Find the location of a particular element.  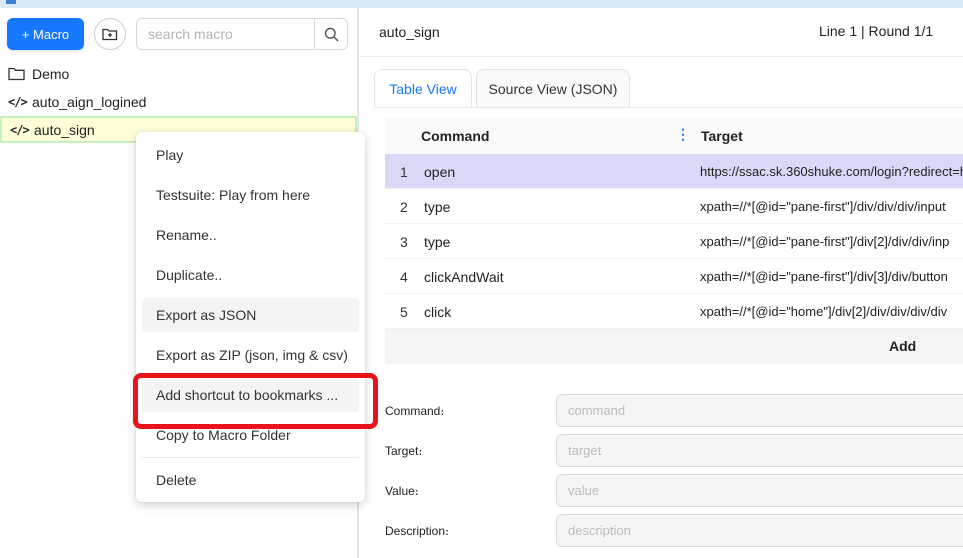

row-number: 4 is located at coordinates (404, 277).